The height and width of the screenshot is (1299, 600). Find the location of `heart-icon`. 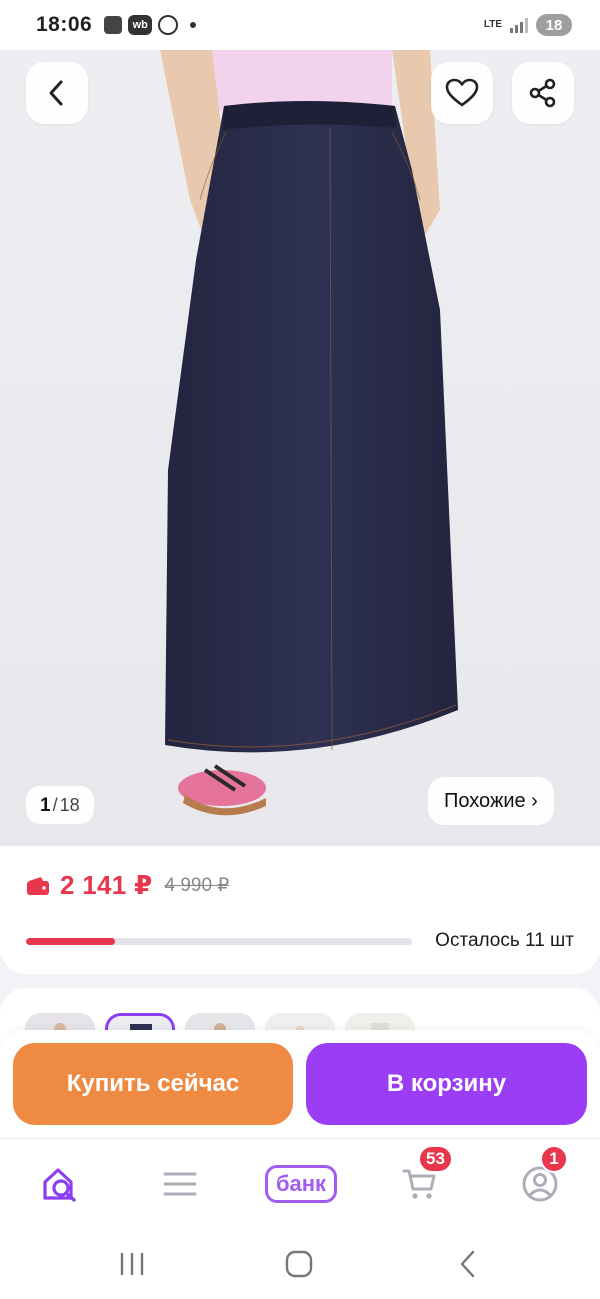

heart-icon is located at coordinates (462, 92).